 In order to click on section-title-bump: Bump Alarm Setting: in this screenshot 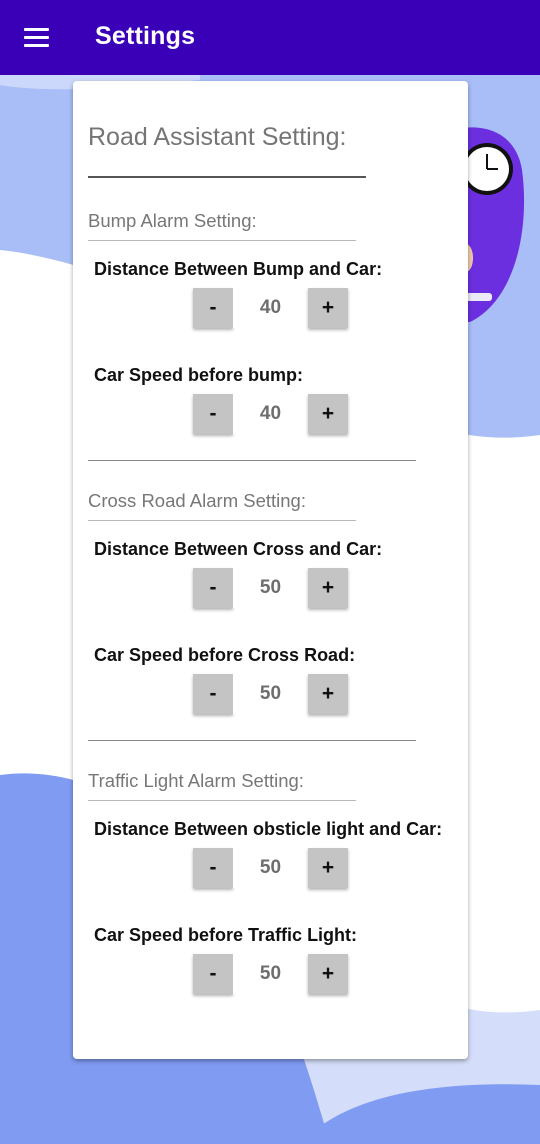, I will do `click(172, 220)`.